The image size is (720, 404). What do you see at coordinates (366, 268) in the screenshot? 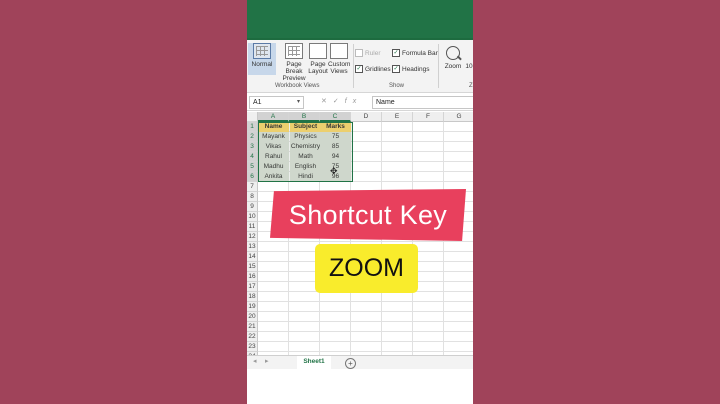
I see `zoom-banner: ZOOM` at bounding box center [366, 268].